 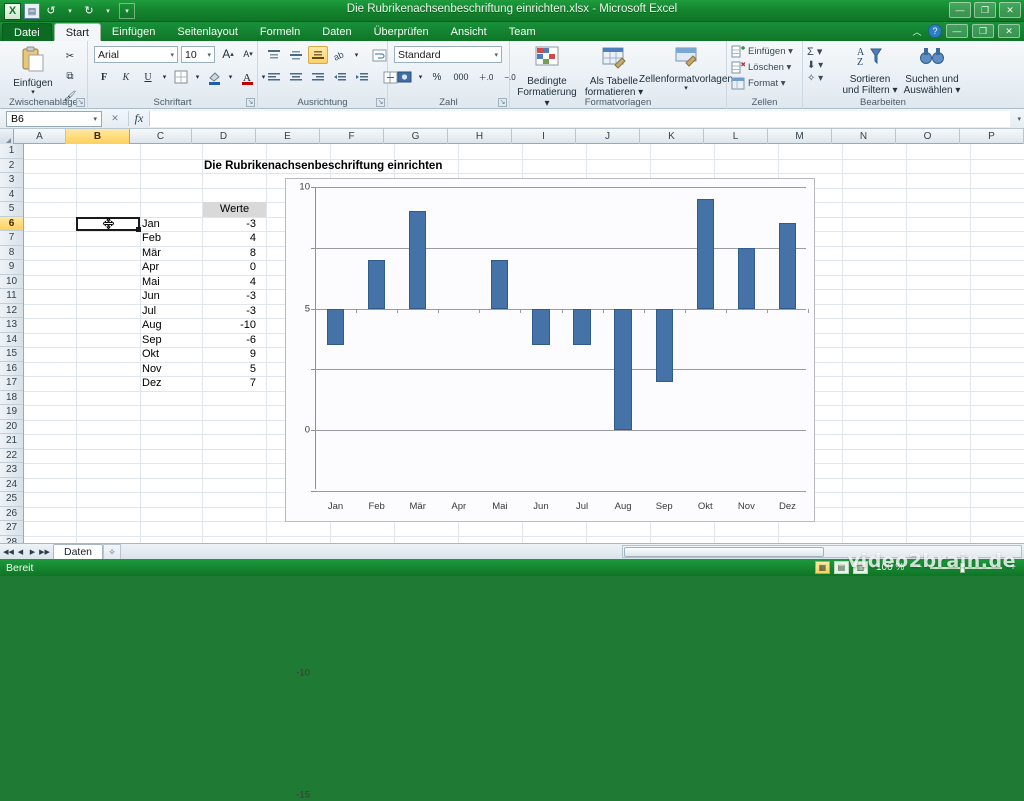 What do you see at coordinates (928, 136) in the screenshot?
I see `column-header-O: O` at bounding box center [928, 136].